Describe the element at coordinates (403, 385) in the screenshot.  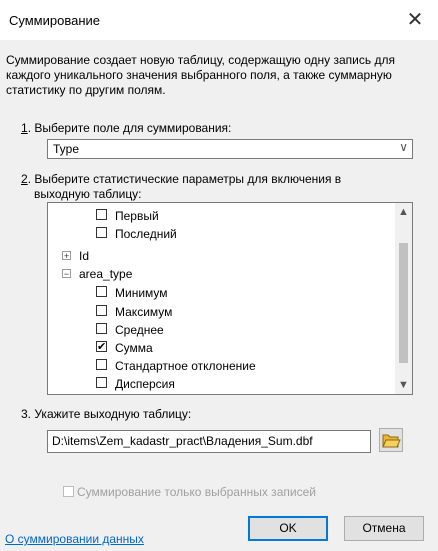
I see `scroll-down-icon: ▼` at that location.